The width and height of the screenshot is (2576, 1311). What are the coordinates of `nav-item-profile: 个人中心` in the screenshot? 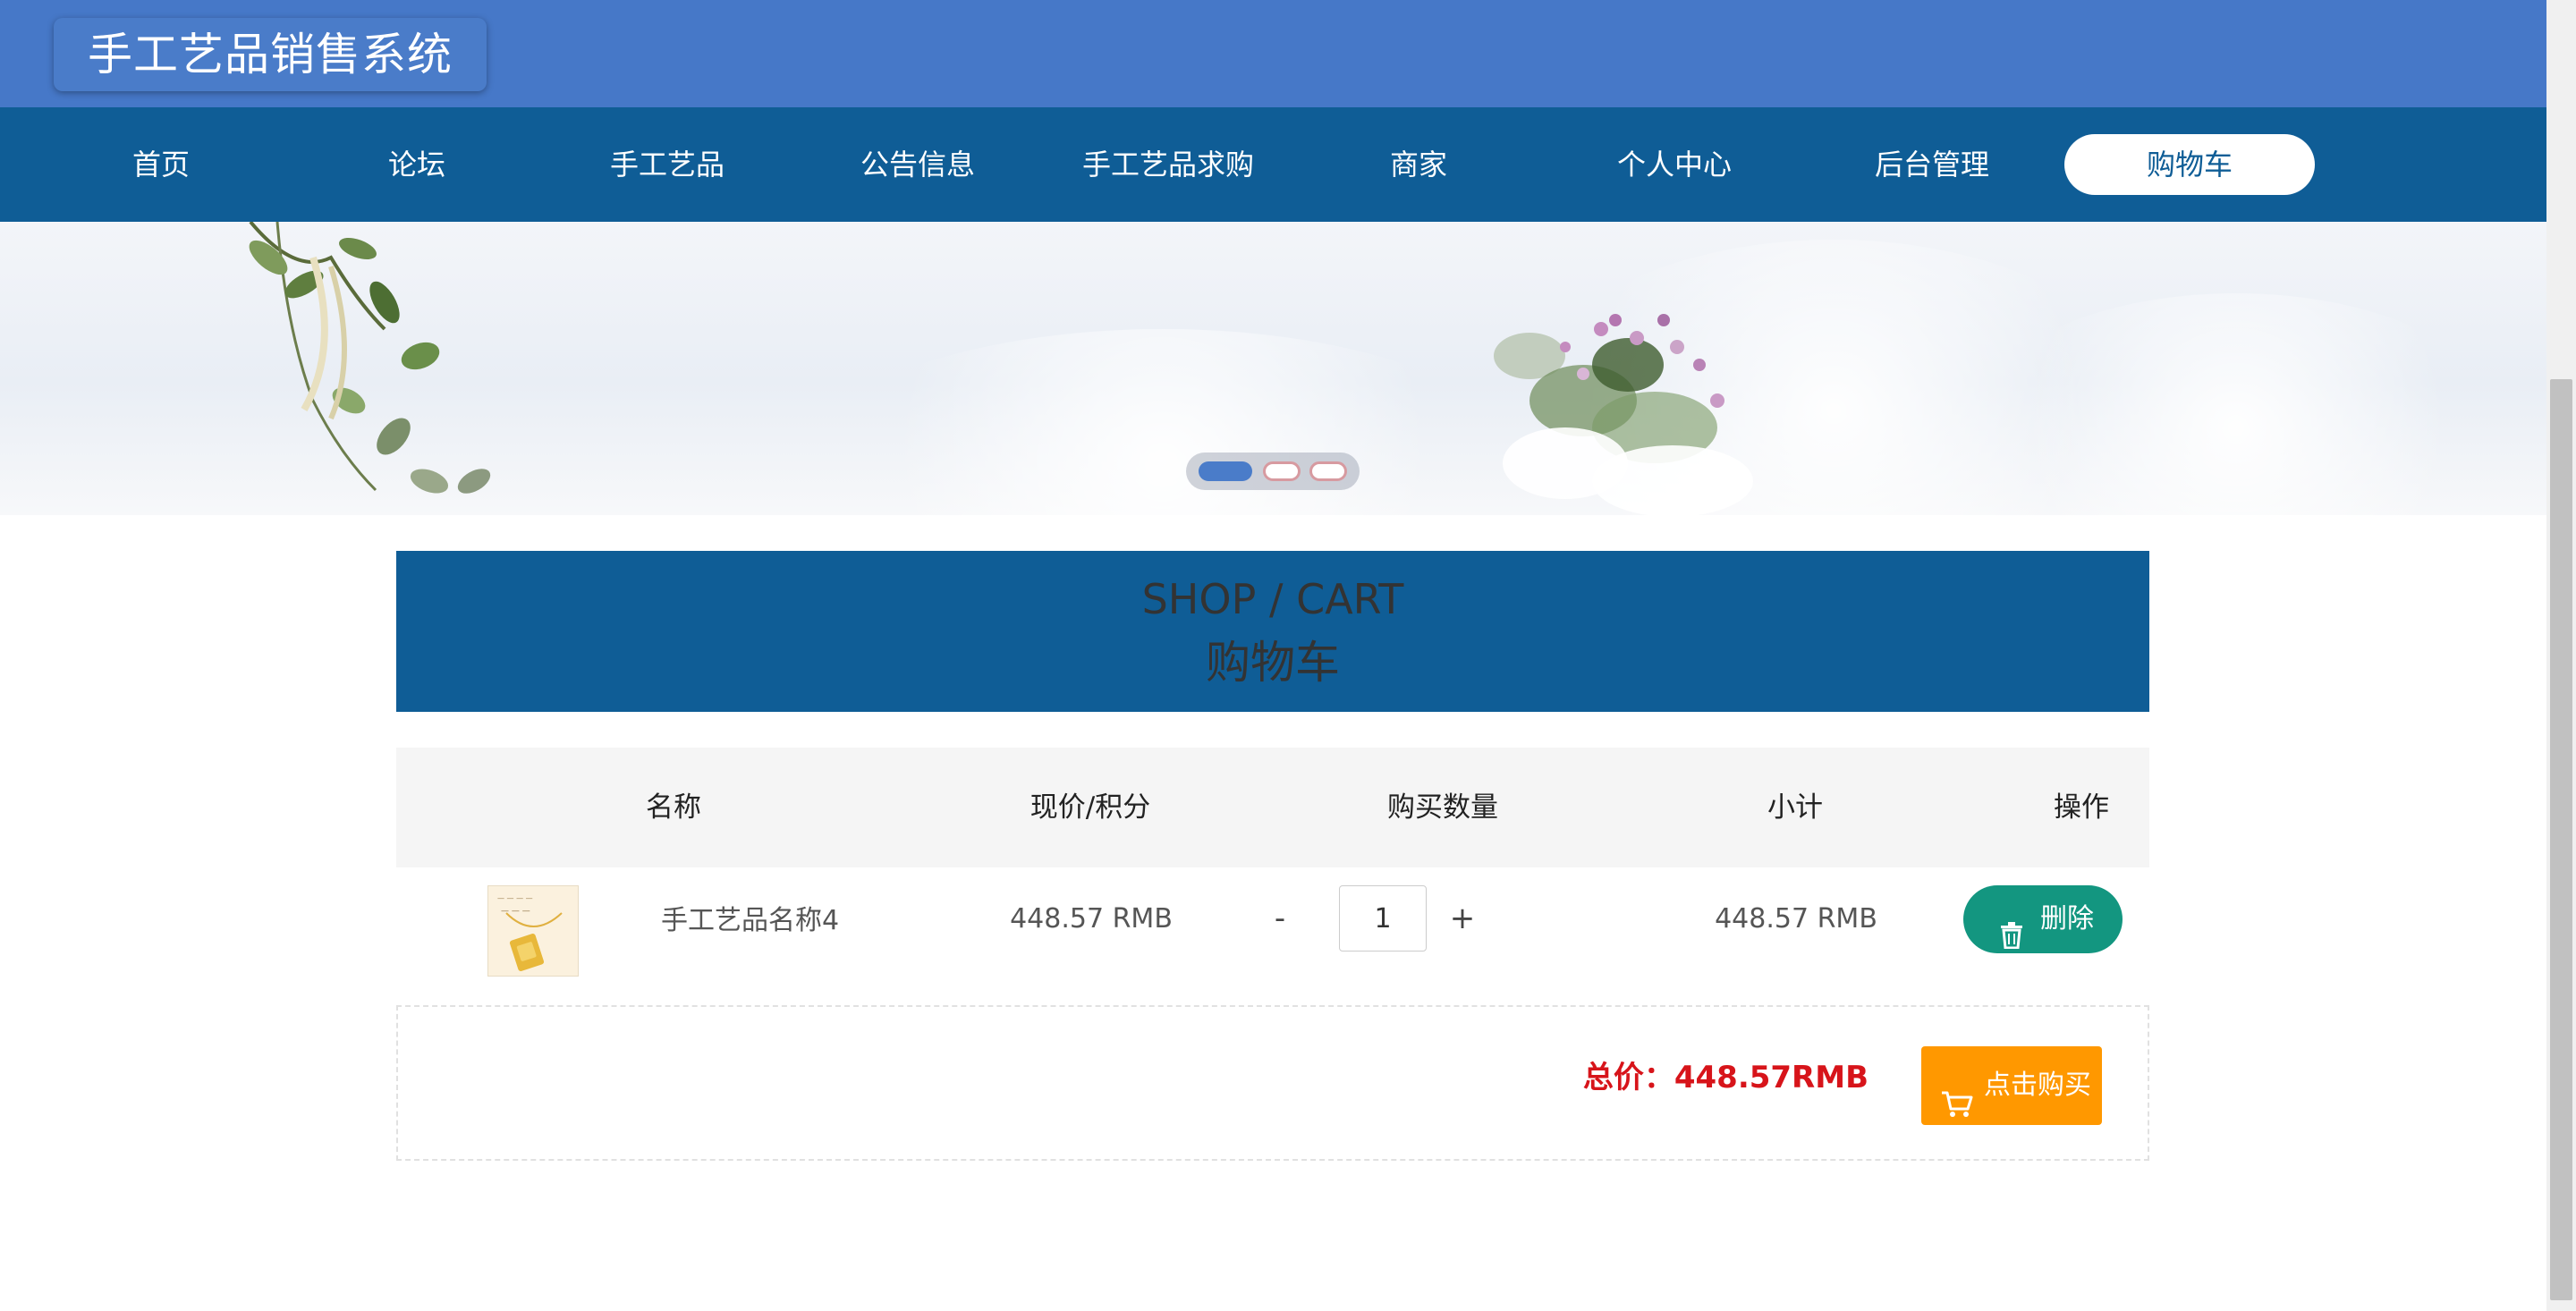 It's located at (1674, 164).